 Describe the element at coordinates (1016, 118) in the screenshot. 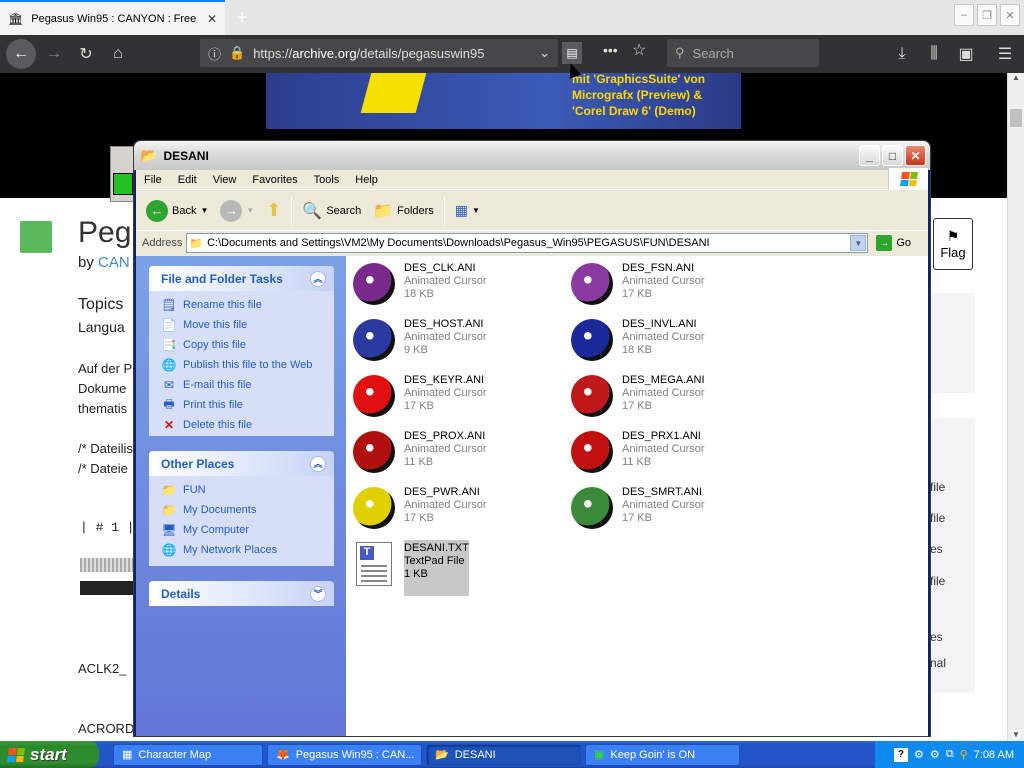

I see `scroll-thumb` at that location.